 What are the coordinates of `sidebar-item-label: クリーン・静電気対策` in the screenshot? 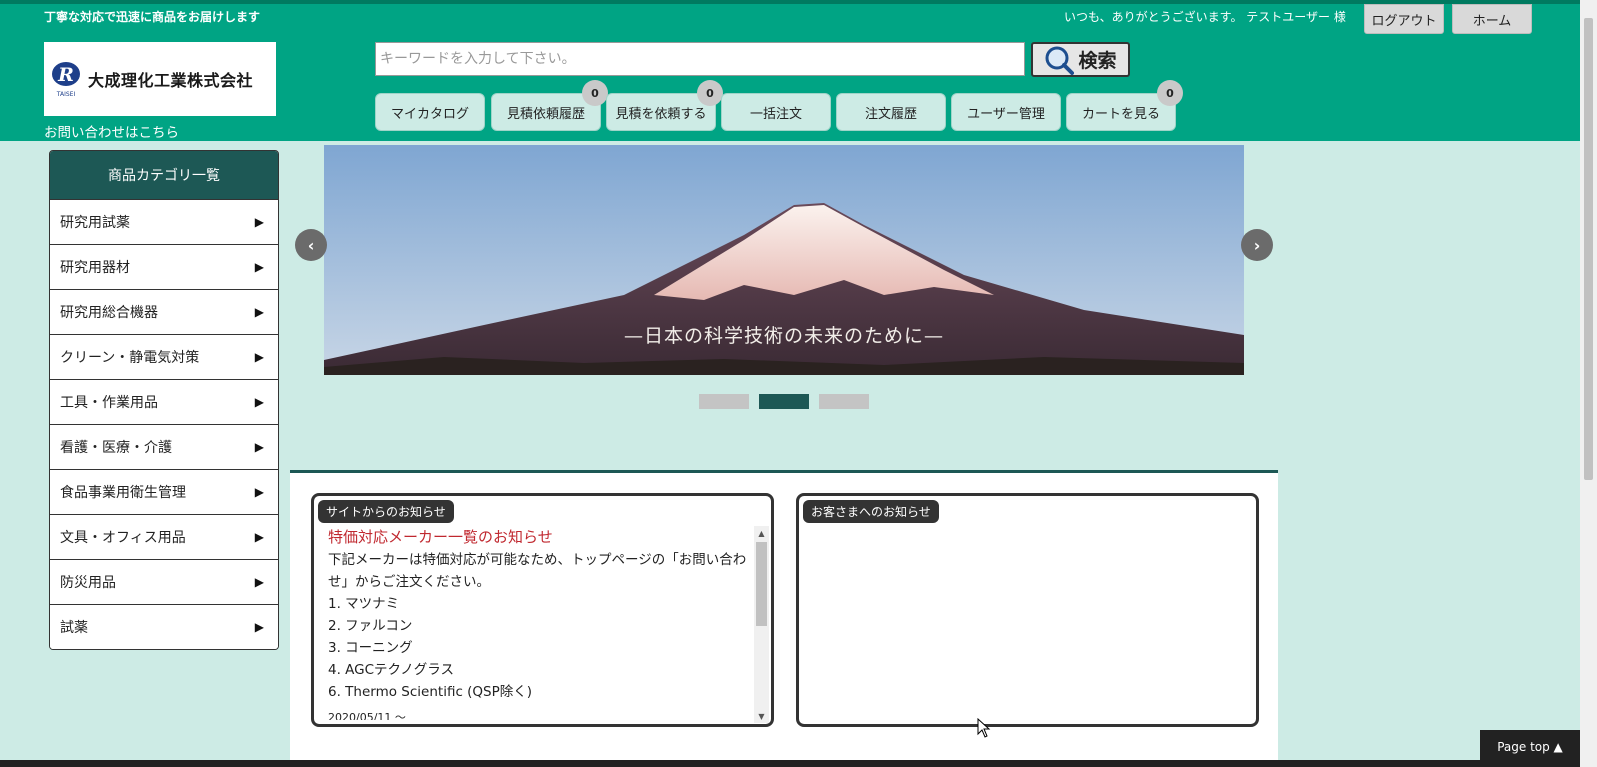 It's located at (130, 358).